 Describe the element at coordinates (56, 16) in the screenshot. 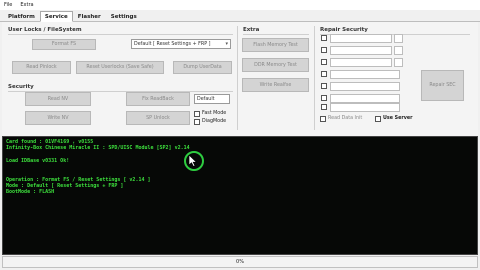

I see `tab-service: Service` at that location.